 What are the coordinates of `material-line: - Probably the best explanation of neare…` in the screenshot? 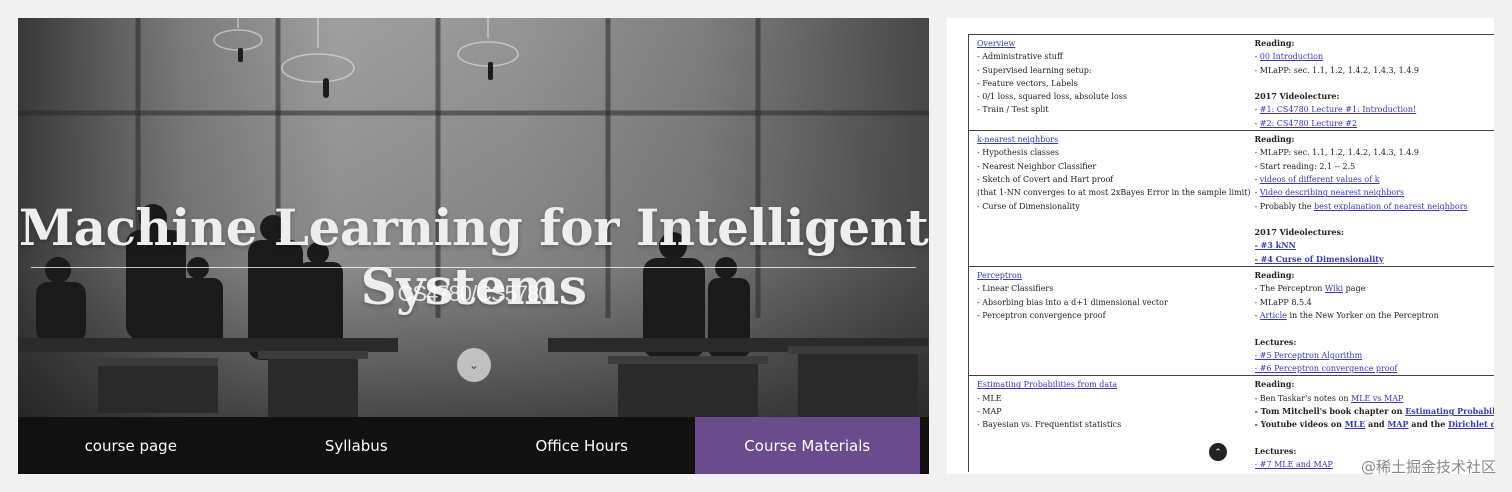 It's located at (1375, 206).